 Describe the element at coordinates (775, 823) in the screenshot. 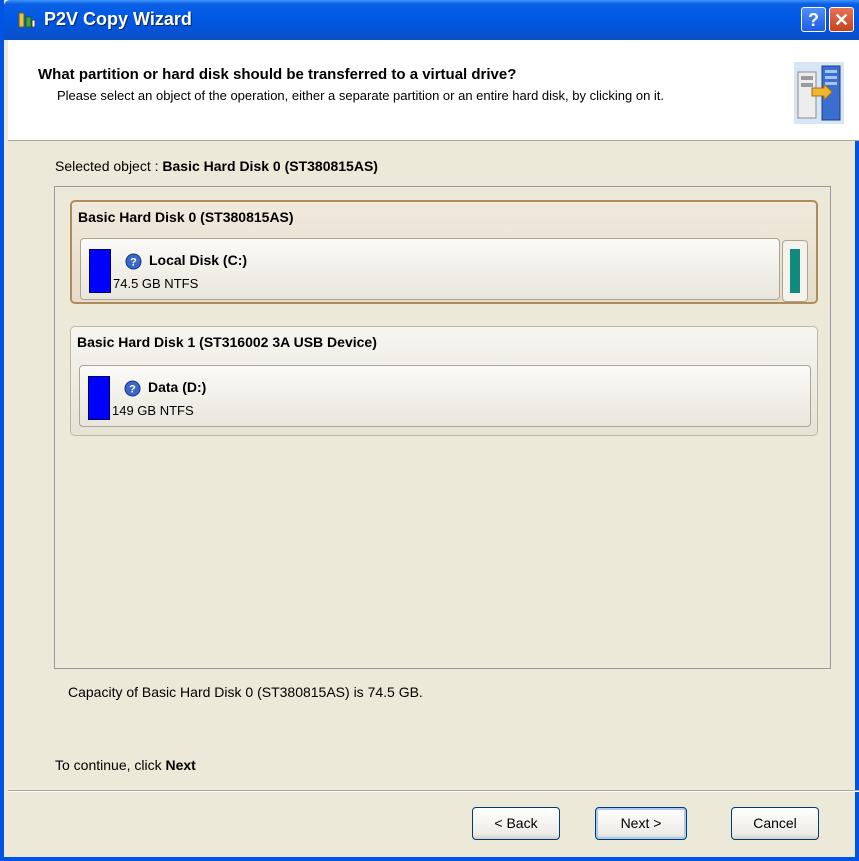

I see `cancel-button: Cancel` at that location.